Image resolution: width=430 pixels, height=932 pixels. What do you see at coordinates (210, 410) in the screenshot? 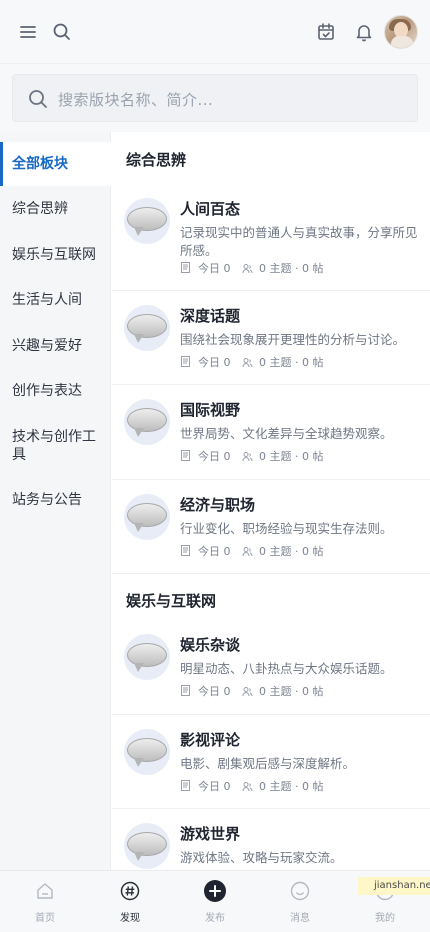
I see `board-name: 国际视野` at bounding box center [210, 410].